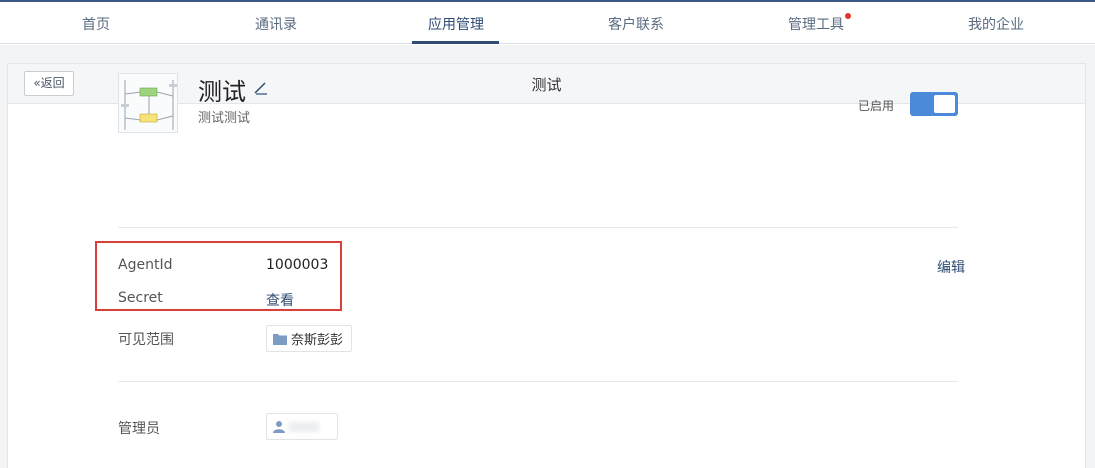  I want to click on enable-toggle, so click(934, 104).